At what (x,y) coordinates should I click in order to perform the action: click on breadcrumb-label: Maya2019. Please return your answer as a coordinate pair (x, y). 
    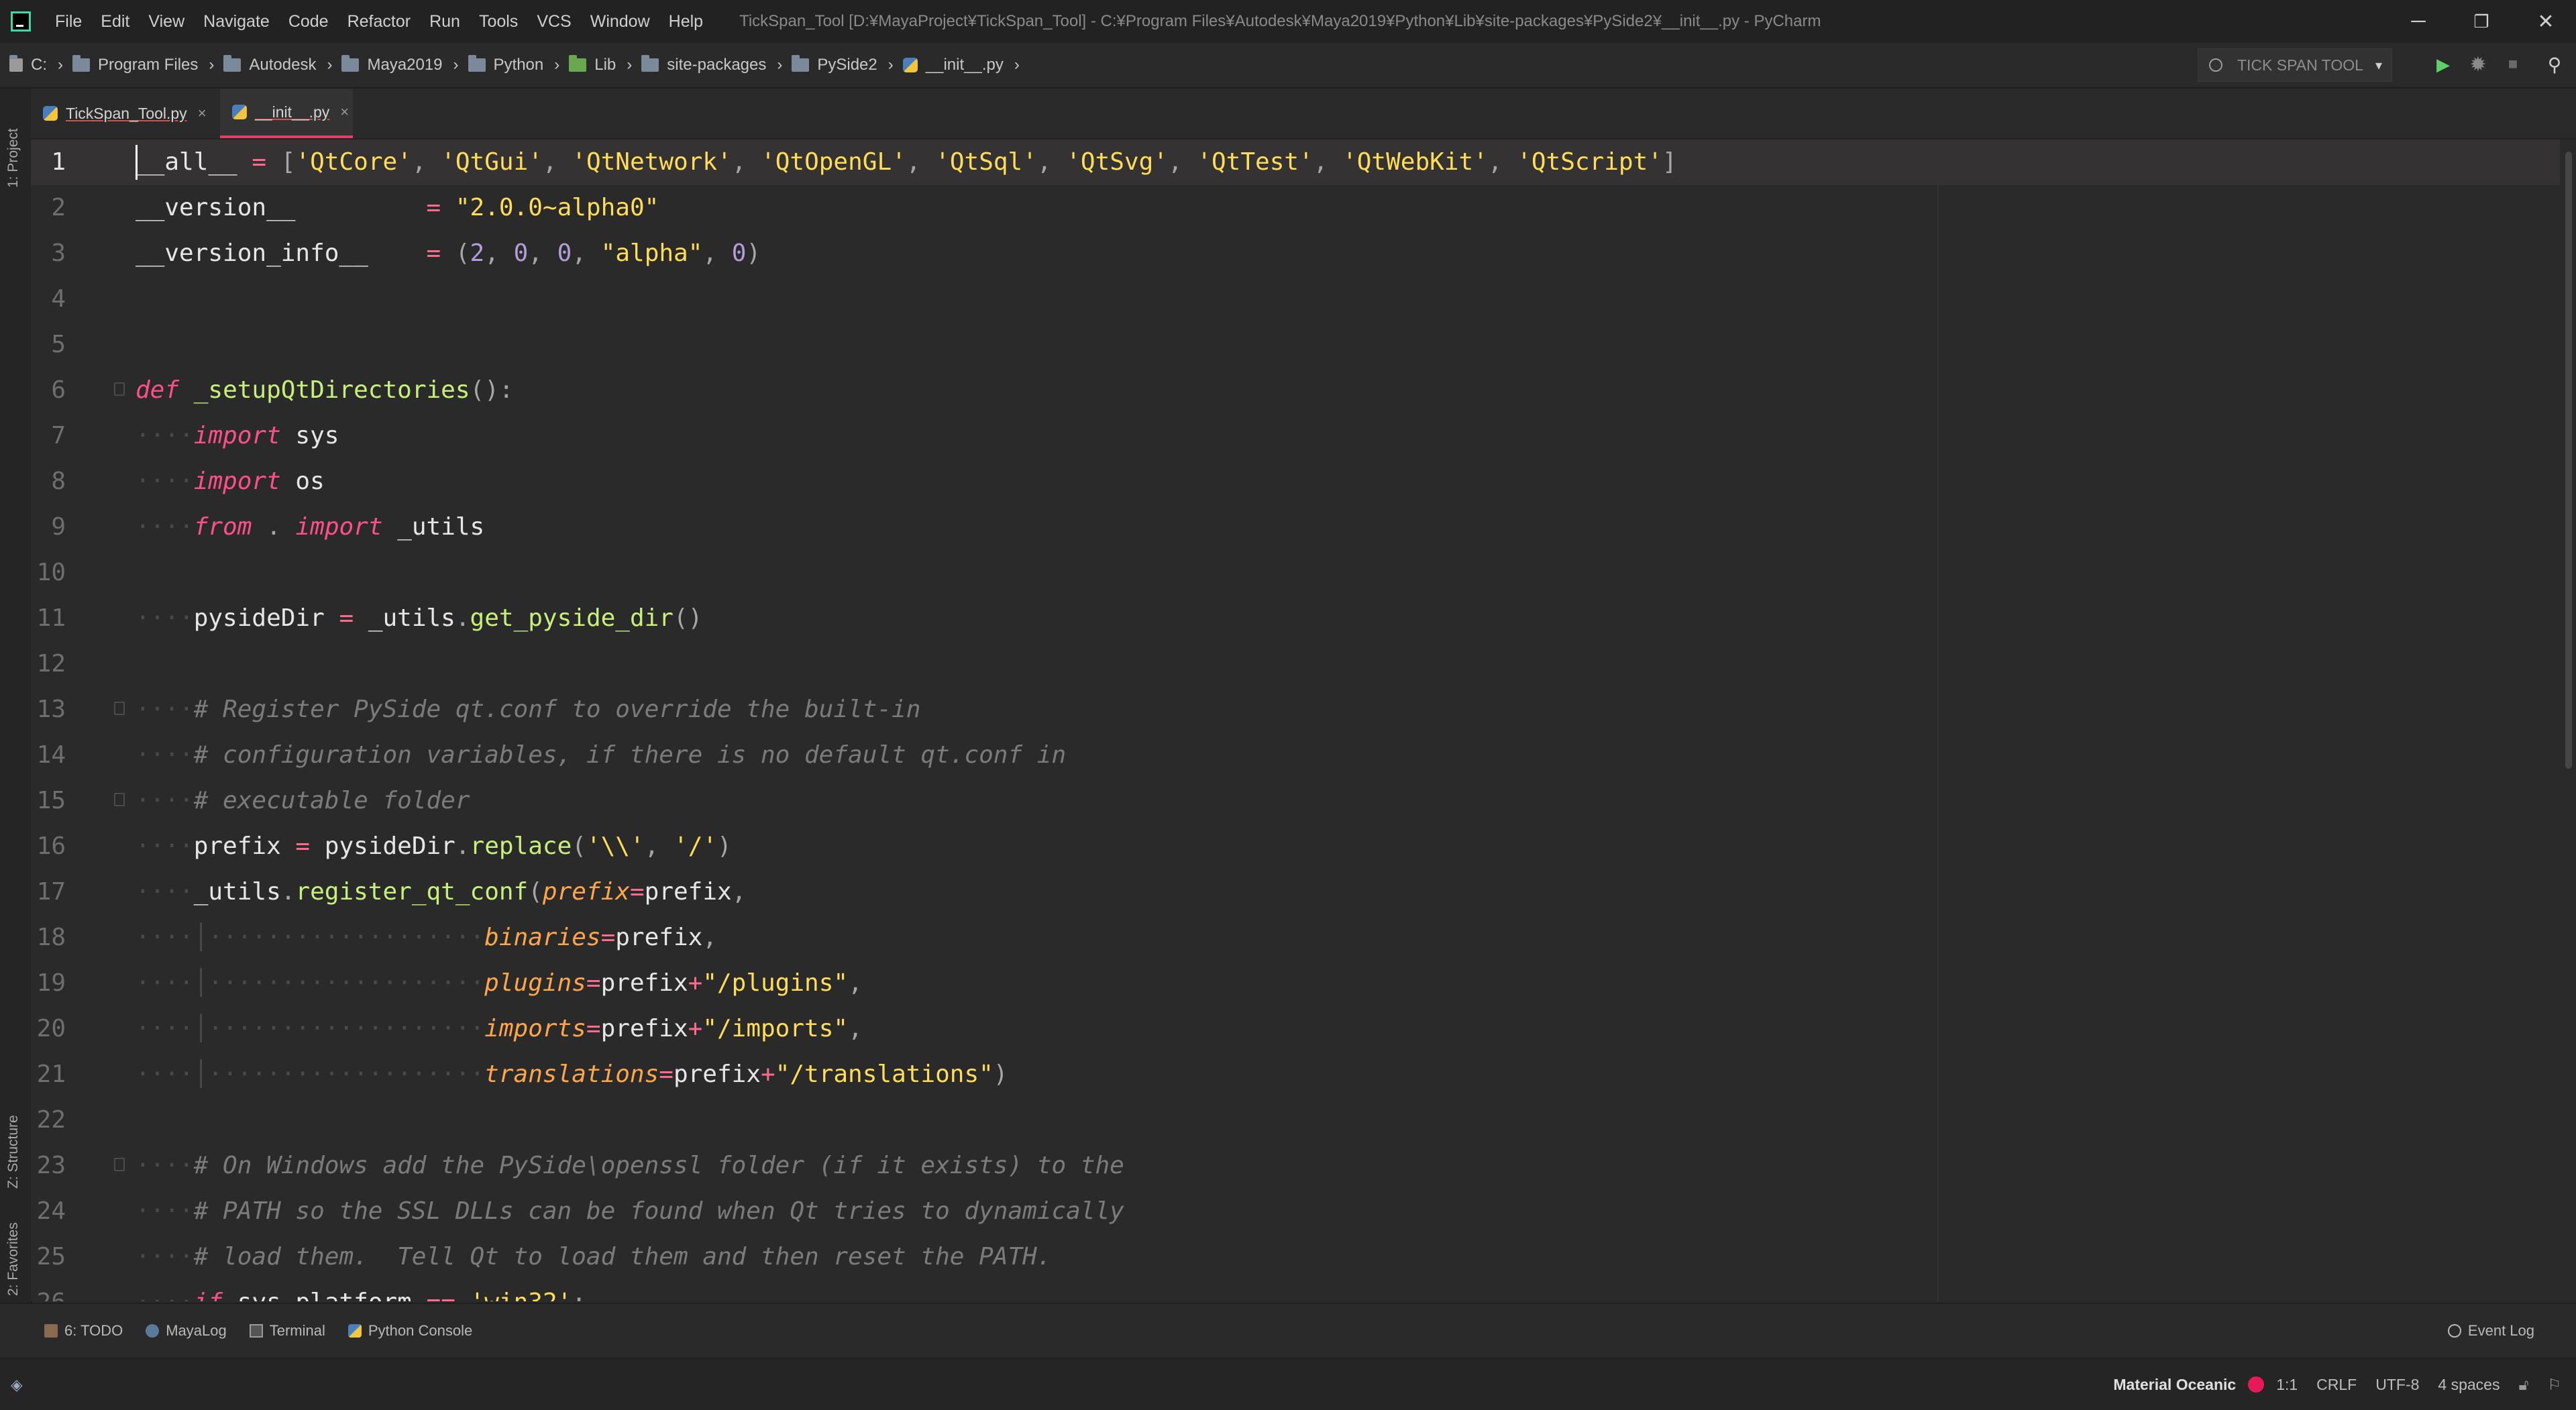
    Looking at the image, I should click on (405, 65).